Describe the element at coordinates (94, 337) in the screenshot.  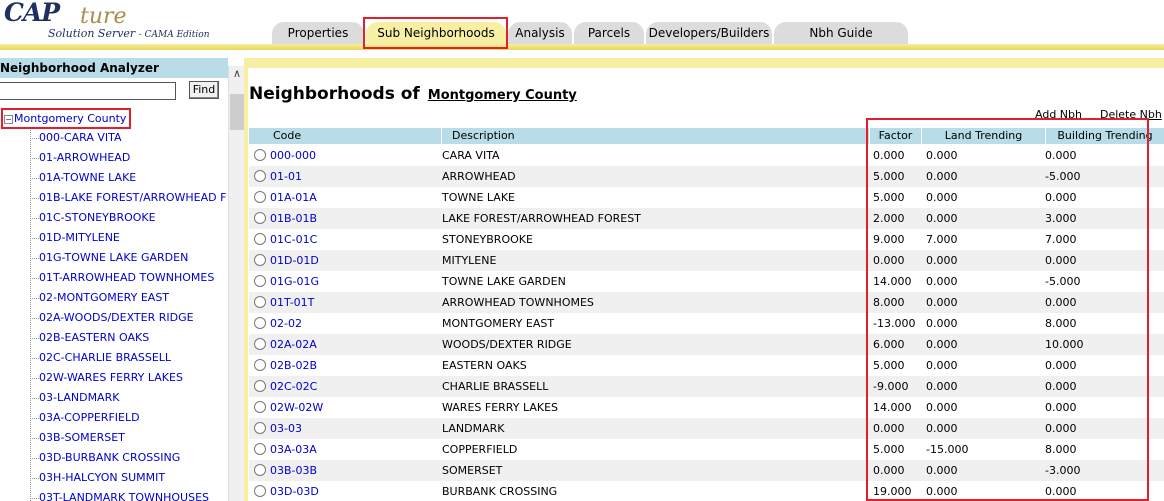
I see `tree-item-label: 02B-EASTERN OAKS` at that location.